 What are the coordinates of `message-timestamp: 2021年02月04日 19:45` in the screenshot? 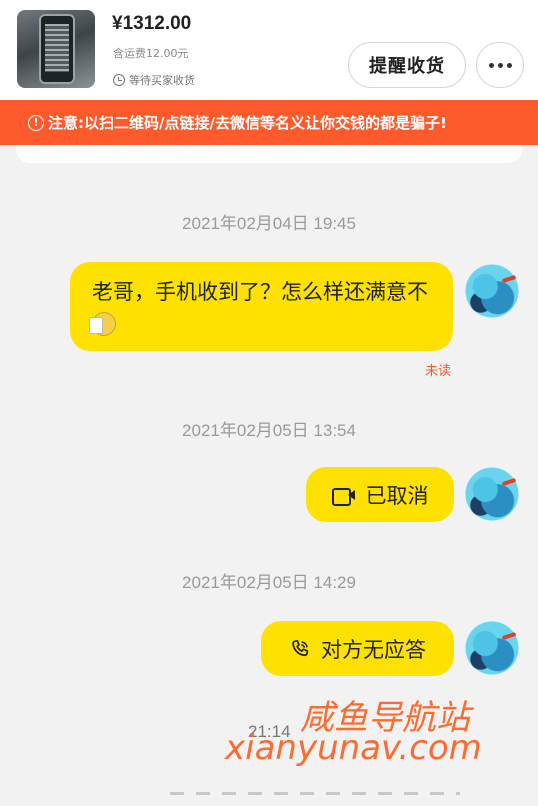 It's located at (269, 223).